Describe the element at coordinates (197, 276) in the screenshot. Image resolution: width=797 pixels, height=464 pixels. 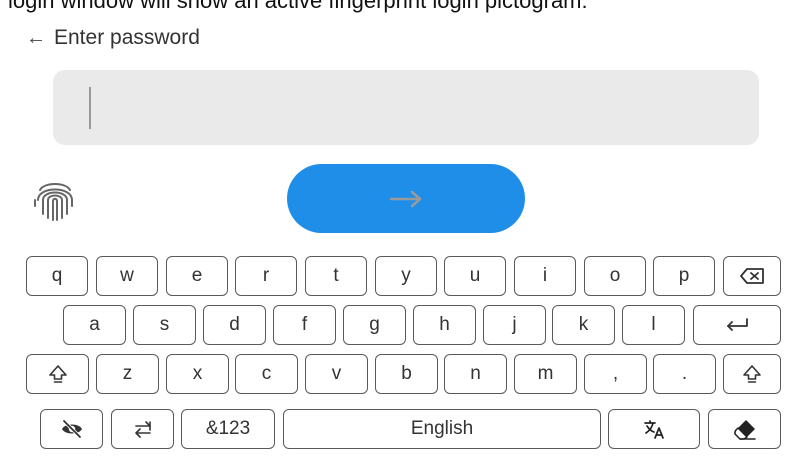
I see `key-e: e` at that location.